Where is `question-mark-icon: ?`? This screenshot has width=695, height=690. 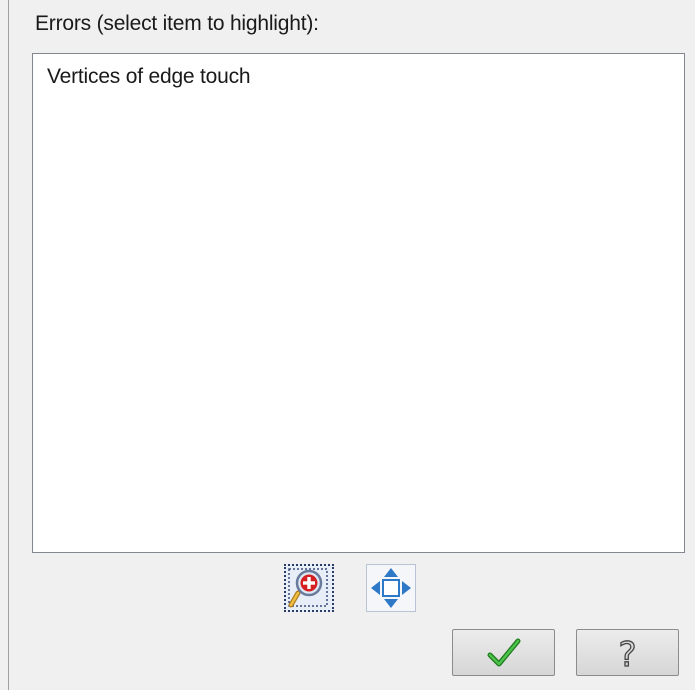 question-mark-icon: ? is located at coordinates (627, 654).